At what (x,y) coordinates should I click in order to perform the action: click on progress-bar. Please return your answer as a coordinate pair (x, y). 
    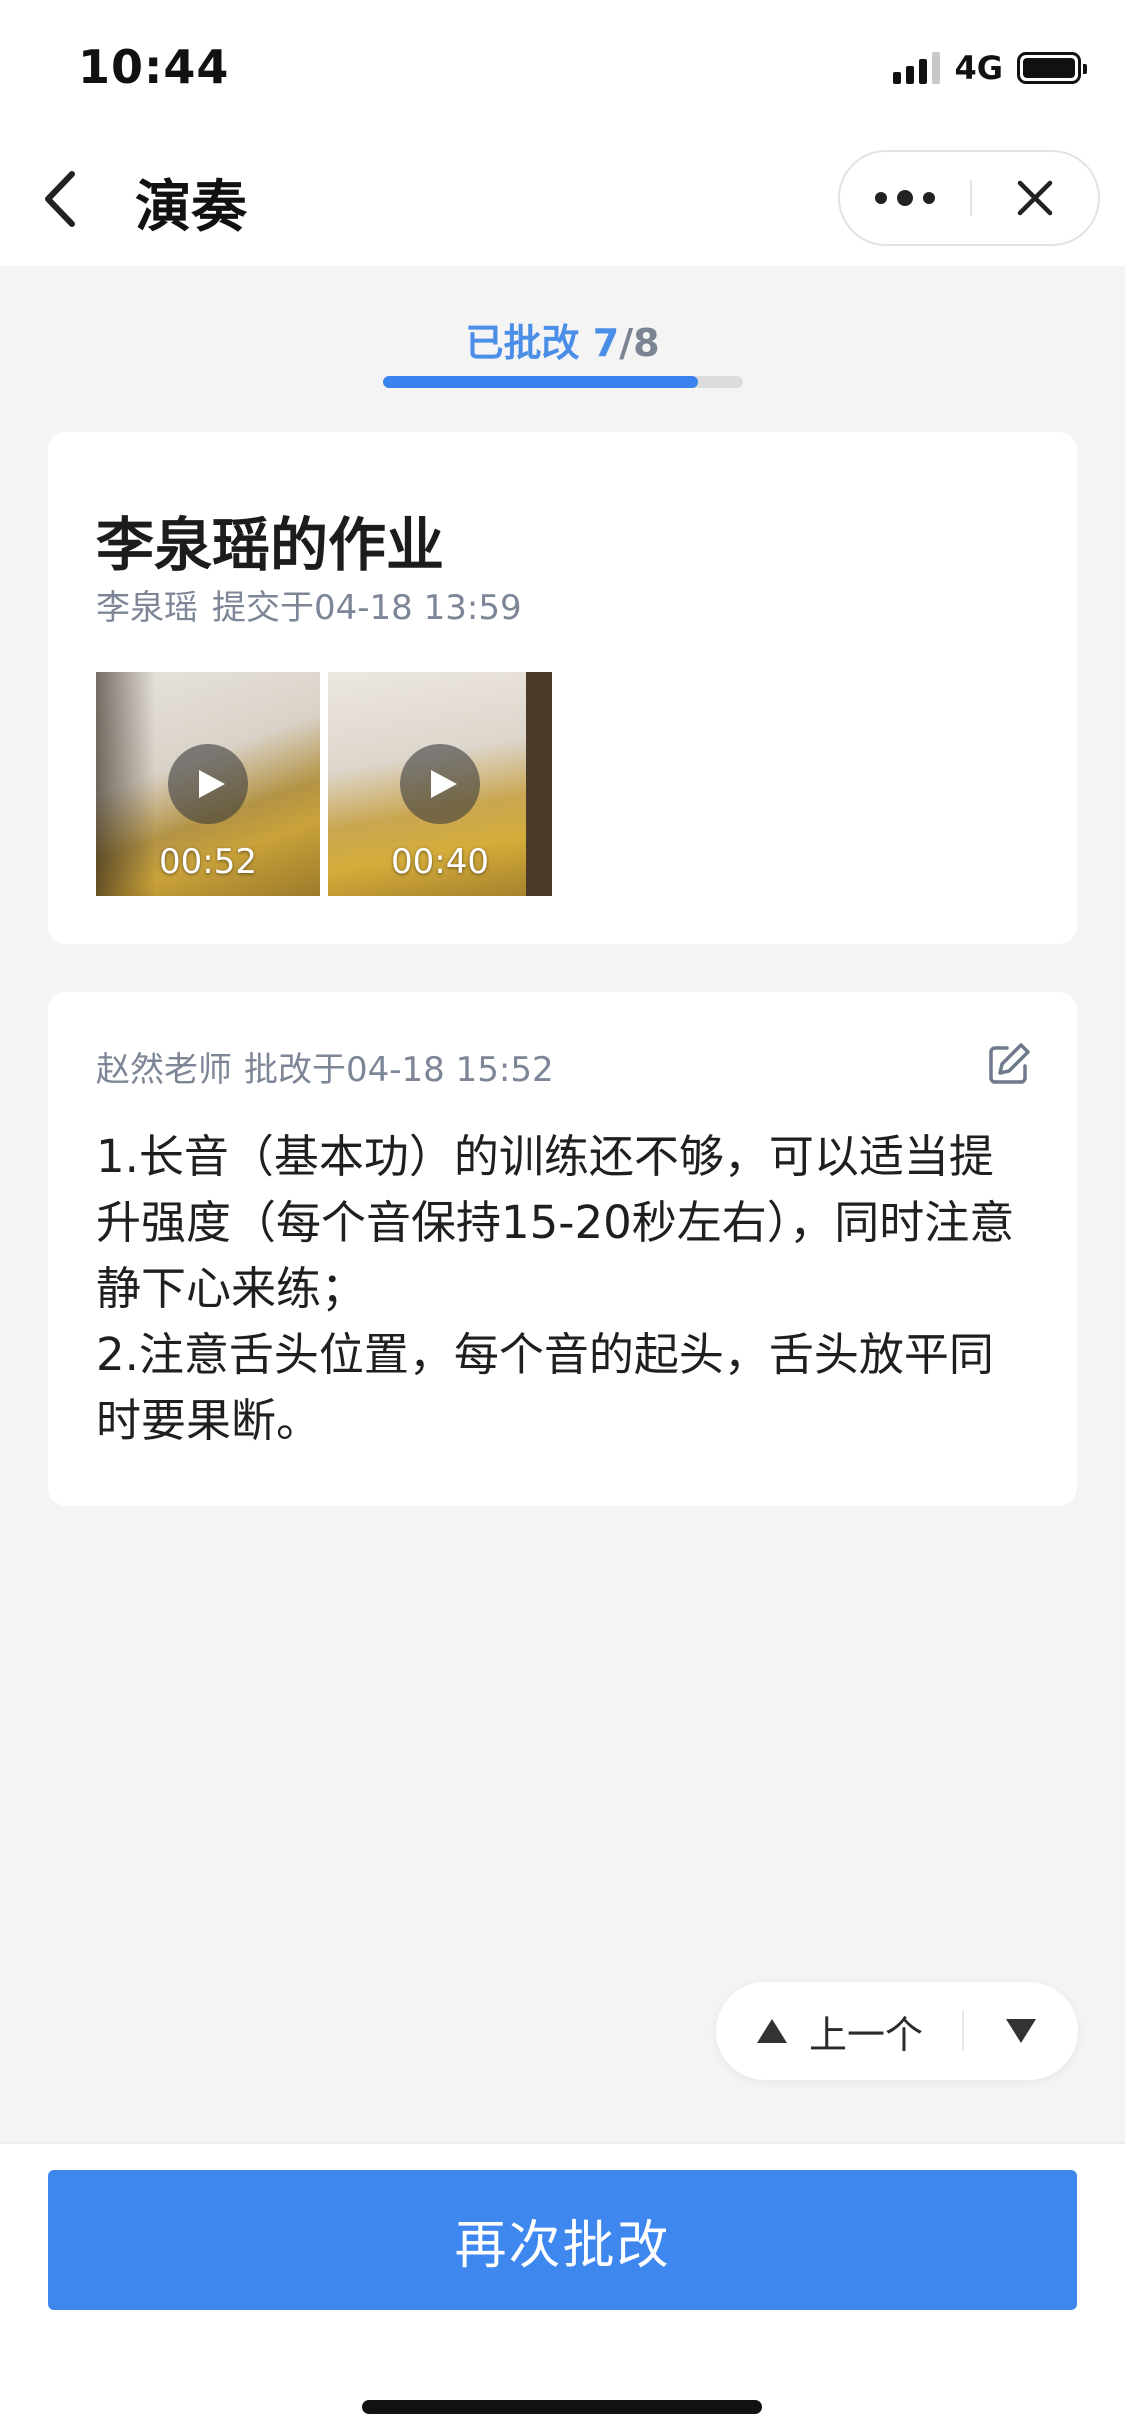
    Looking at the image, I should click on (563, 382).